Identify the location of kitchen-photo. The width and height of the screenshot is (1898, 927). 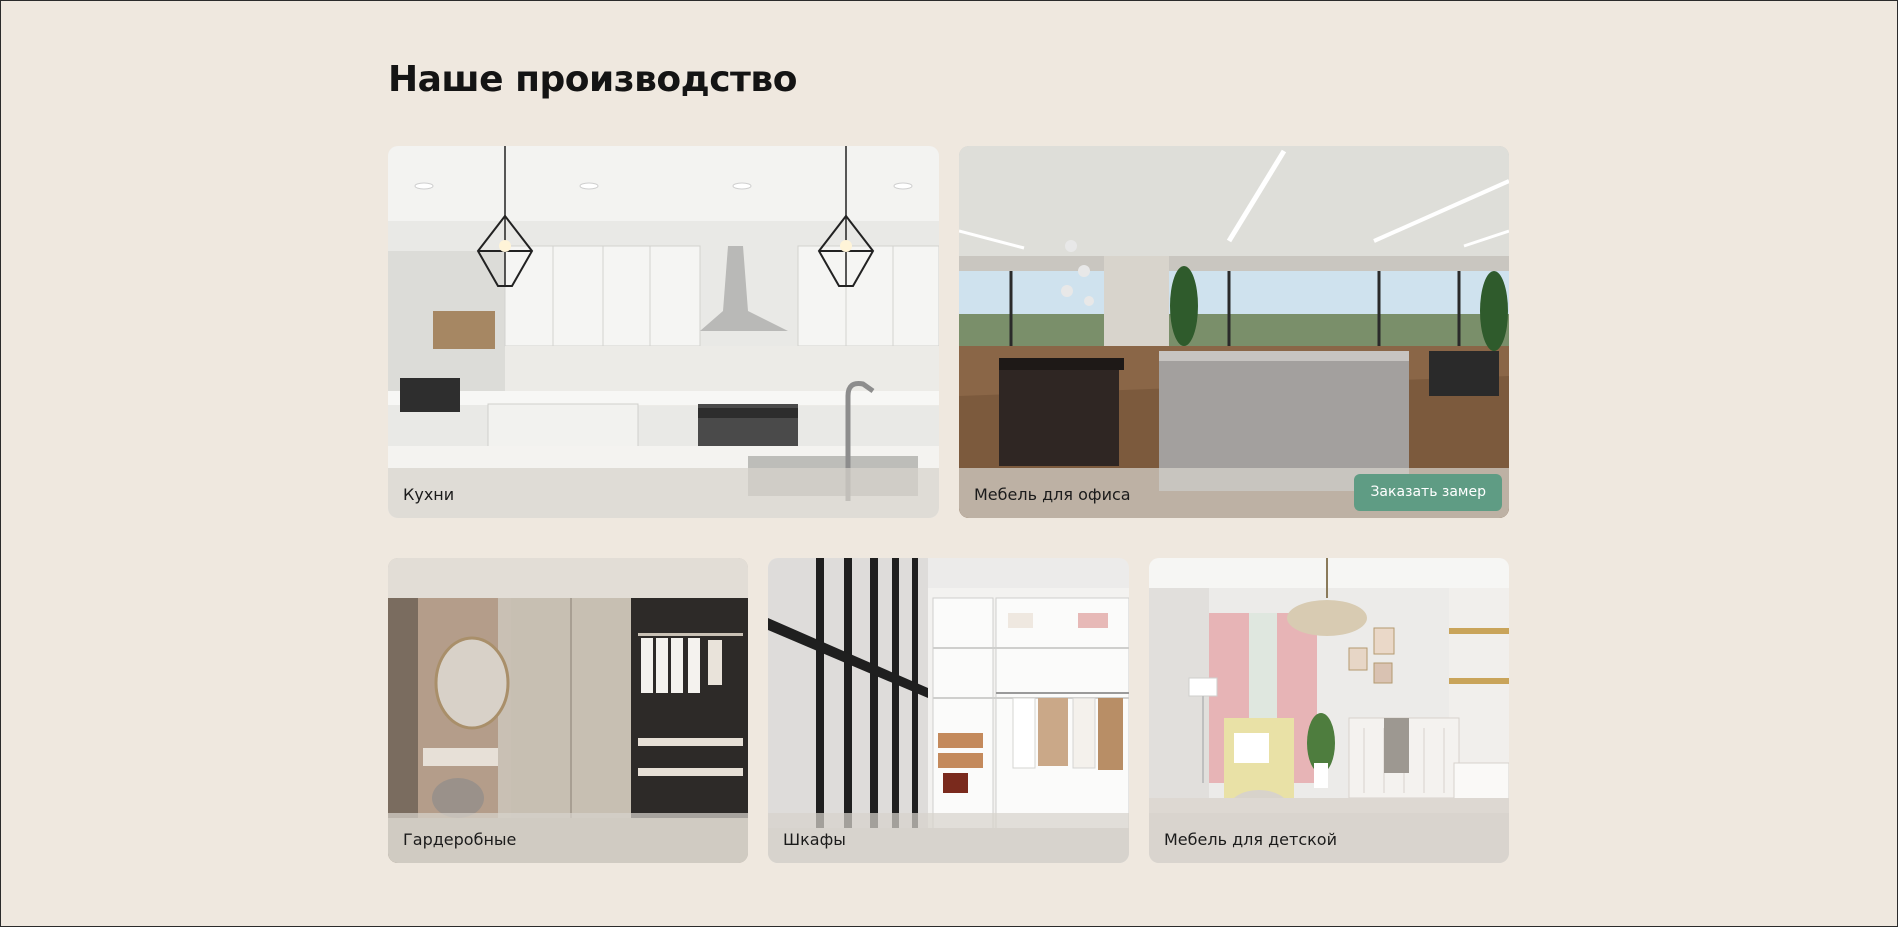
(663, 332).